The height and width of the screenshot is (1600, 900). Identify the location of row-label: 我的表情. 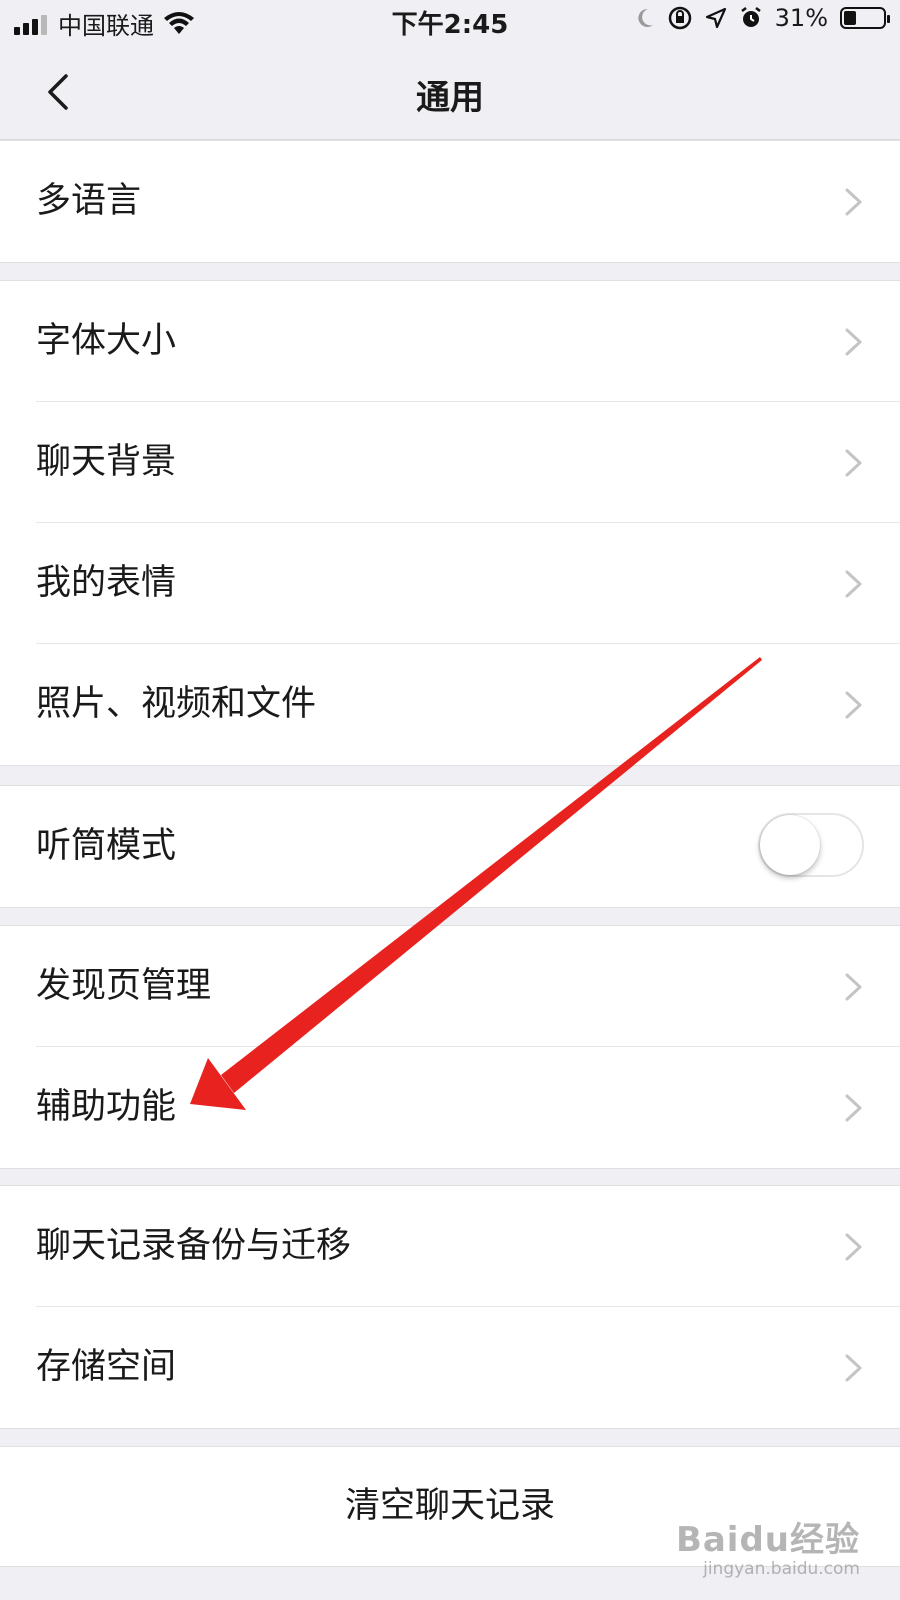
(106, 583).